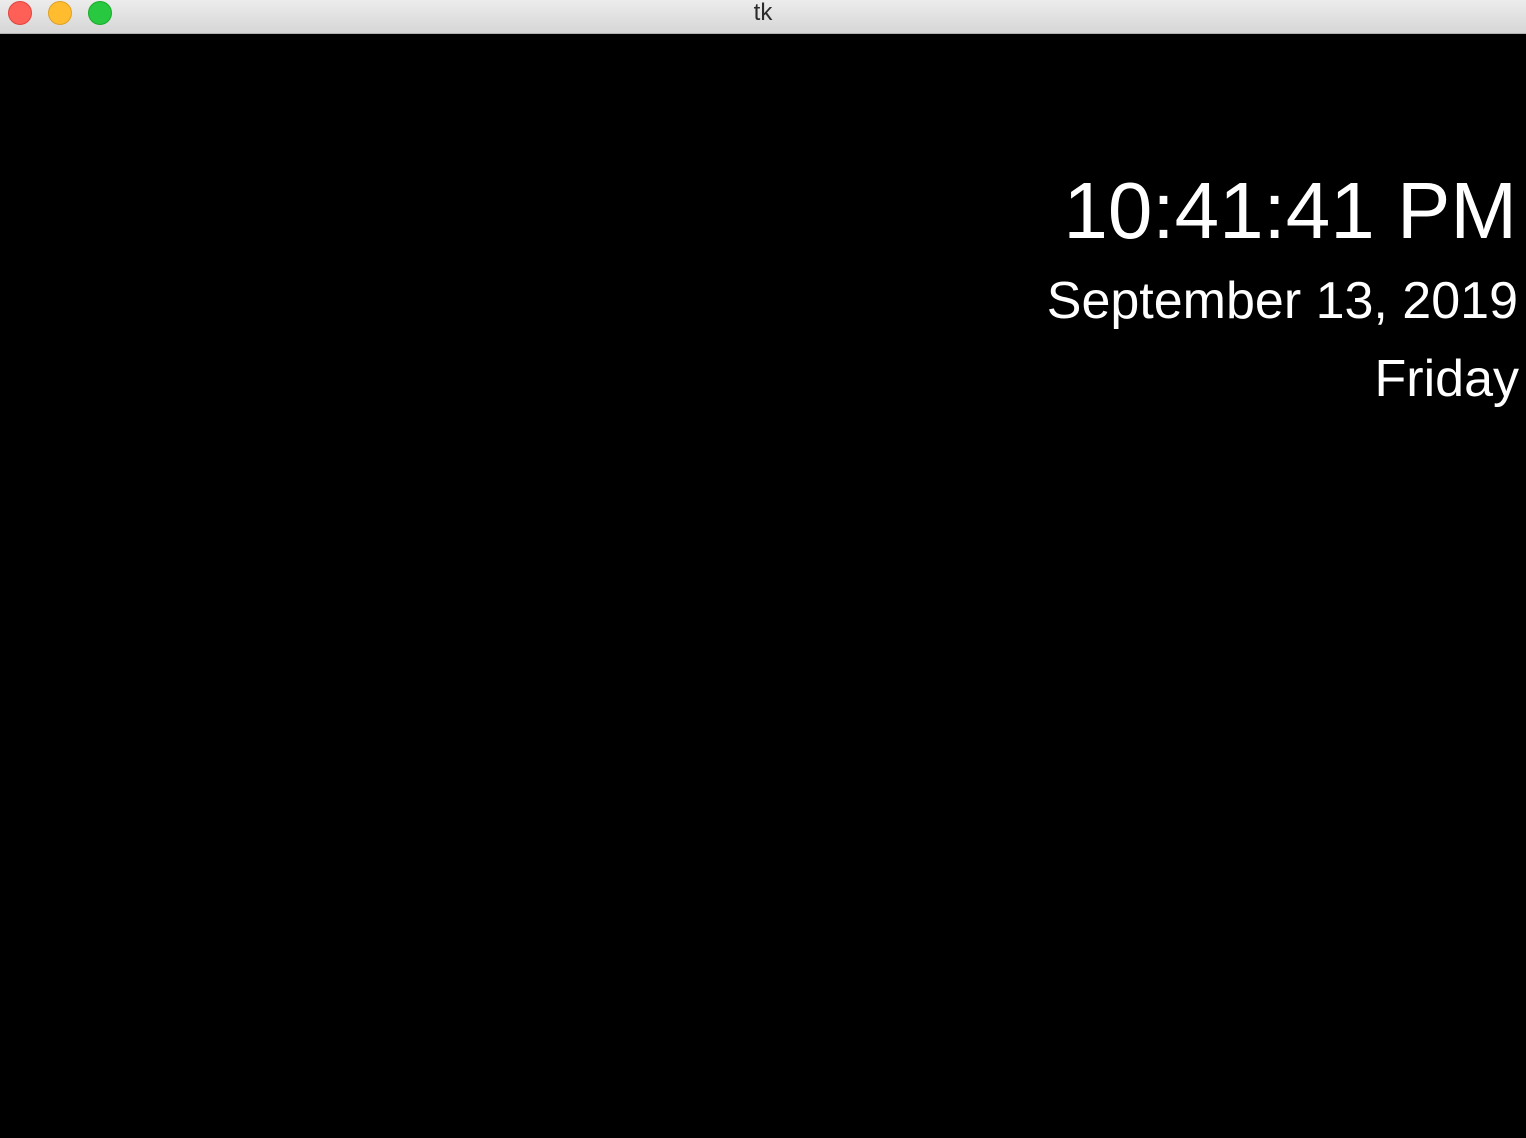 This screenshot has width=1526, height=1138. What do you see at coordinates (1446, 379) in the screenshot?
I see `clock-day: Friday` at bounding box center [1446, 379].